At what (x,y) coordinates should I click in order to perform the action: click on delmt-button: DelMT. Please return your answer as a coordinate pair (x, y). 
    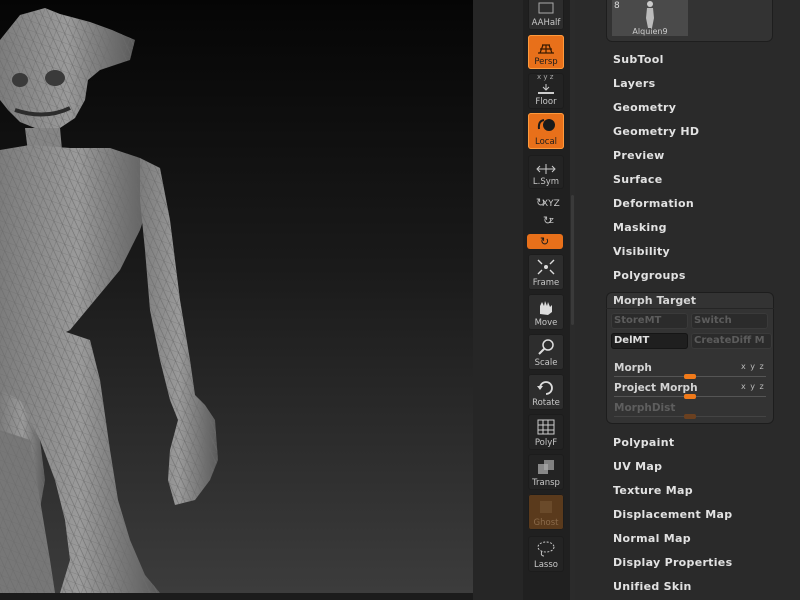
    Looking at the image, I should click on (649, 341).